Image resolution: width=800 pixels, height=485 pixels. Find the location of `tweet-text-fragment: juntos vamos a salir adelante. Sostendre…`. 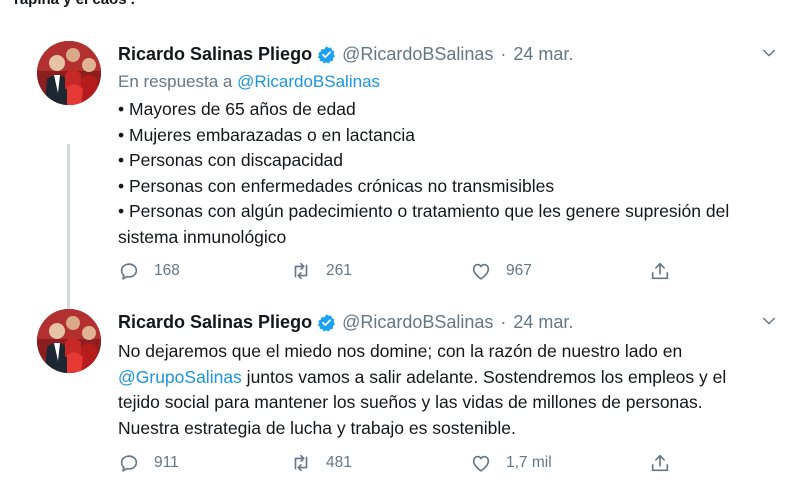

tweet-text-fragment: juntos vamos a salir adelante. Sostendre… is located at coordinates (484, 376).